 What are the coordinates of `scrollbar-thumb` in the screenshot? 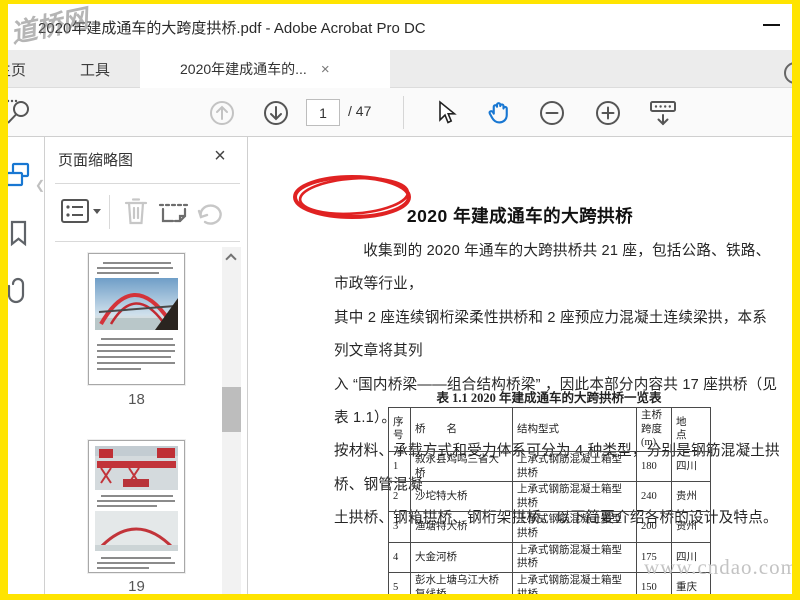 It's located at (231, 409).